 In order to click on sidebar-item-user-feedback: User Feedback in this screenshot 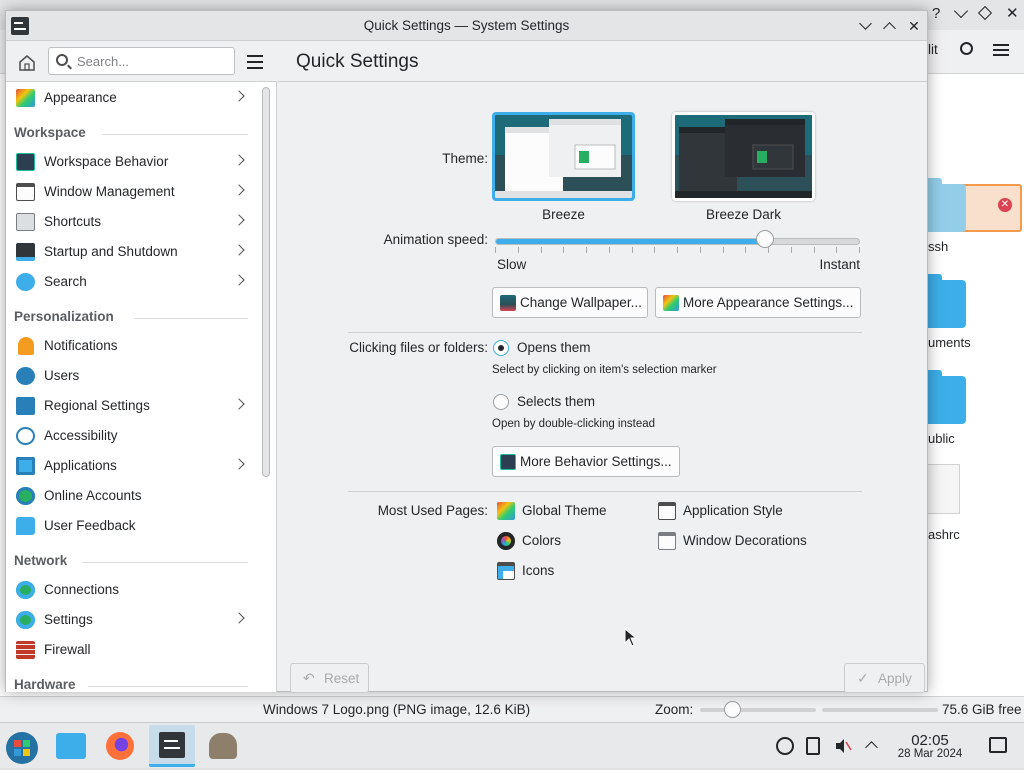, I will do `click(131, 526)`.